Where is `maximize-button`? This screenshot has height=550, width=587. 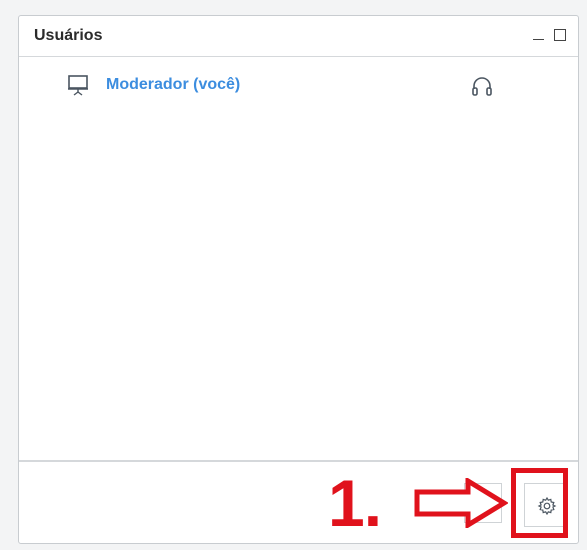
maximize-button is located at coordinates (560, 35).